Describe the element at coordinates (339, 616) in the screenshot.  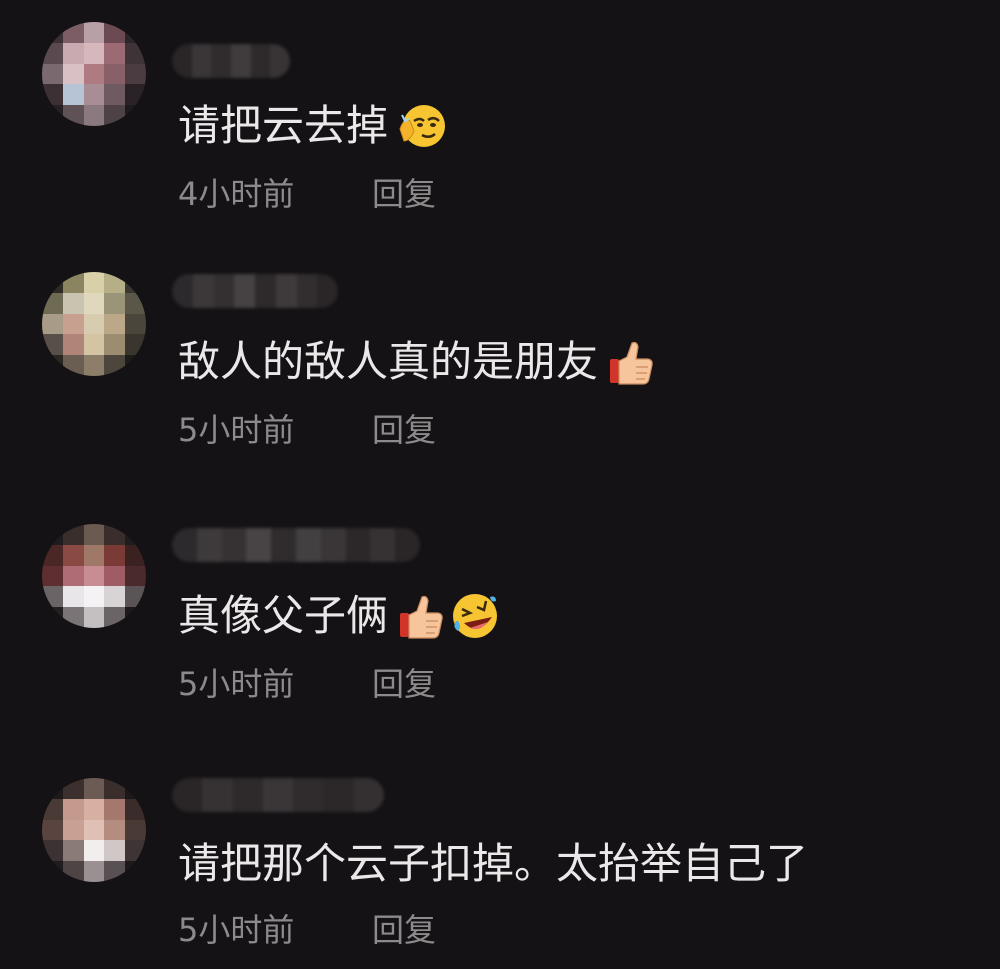
I see `comment-text: 真像父子俩` at that location.